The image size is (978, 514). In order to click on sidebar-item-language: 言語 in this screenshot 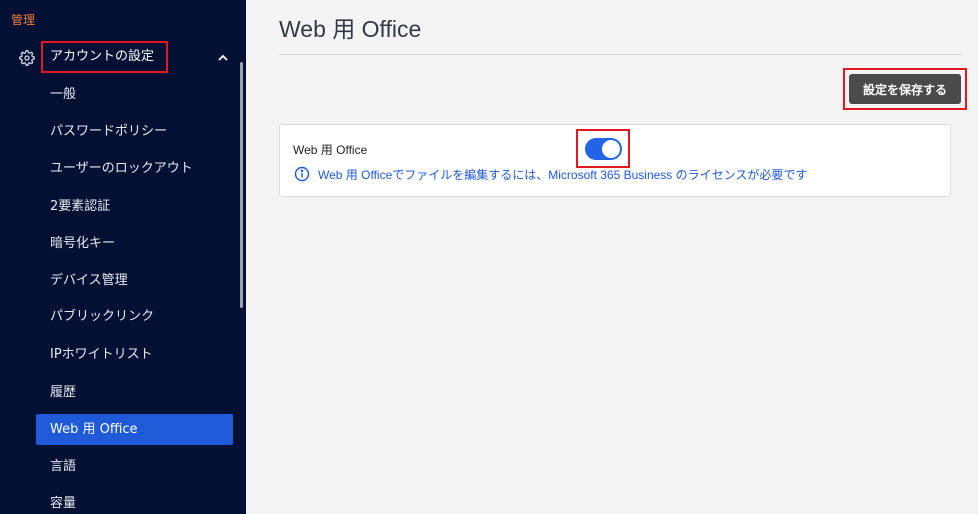, I will do `click(134, 466)`.